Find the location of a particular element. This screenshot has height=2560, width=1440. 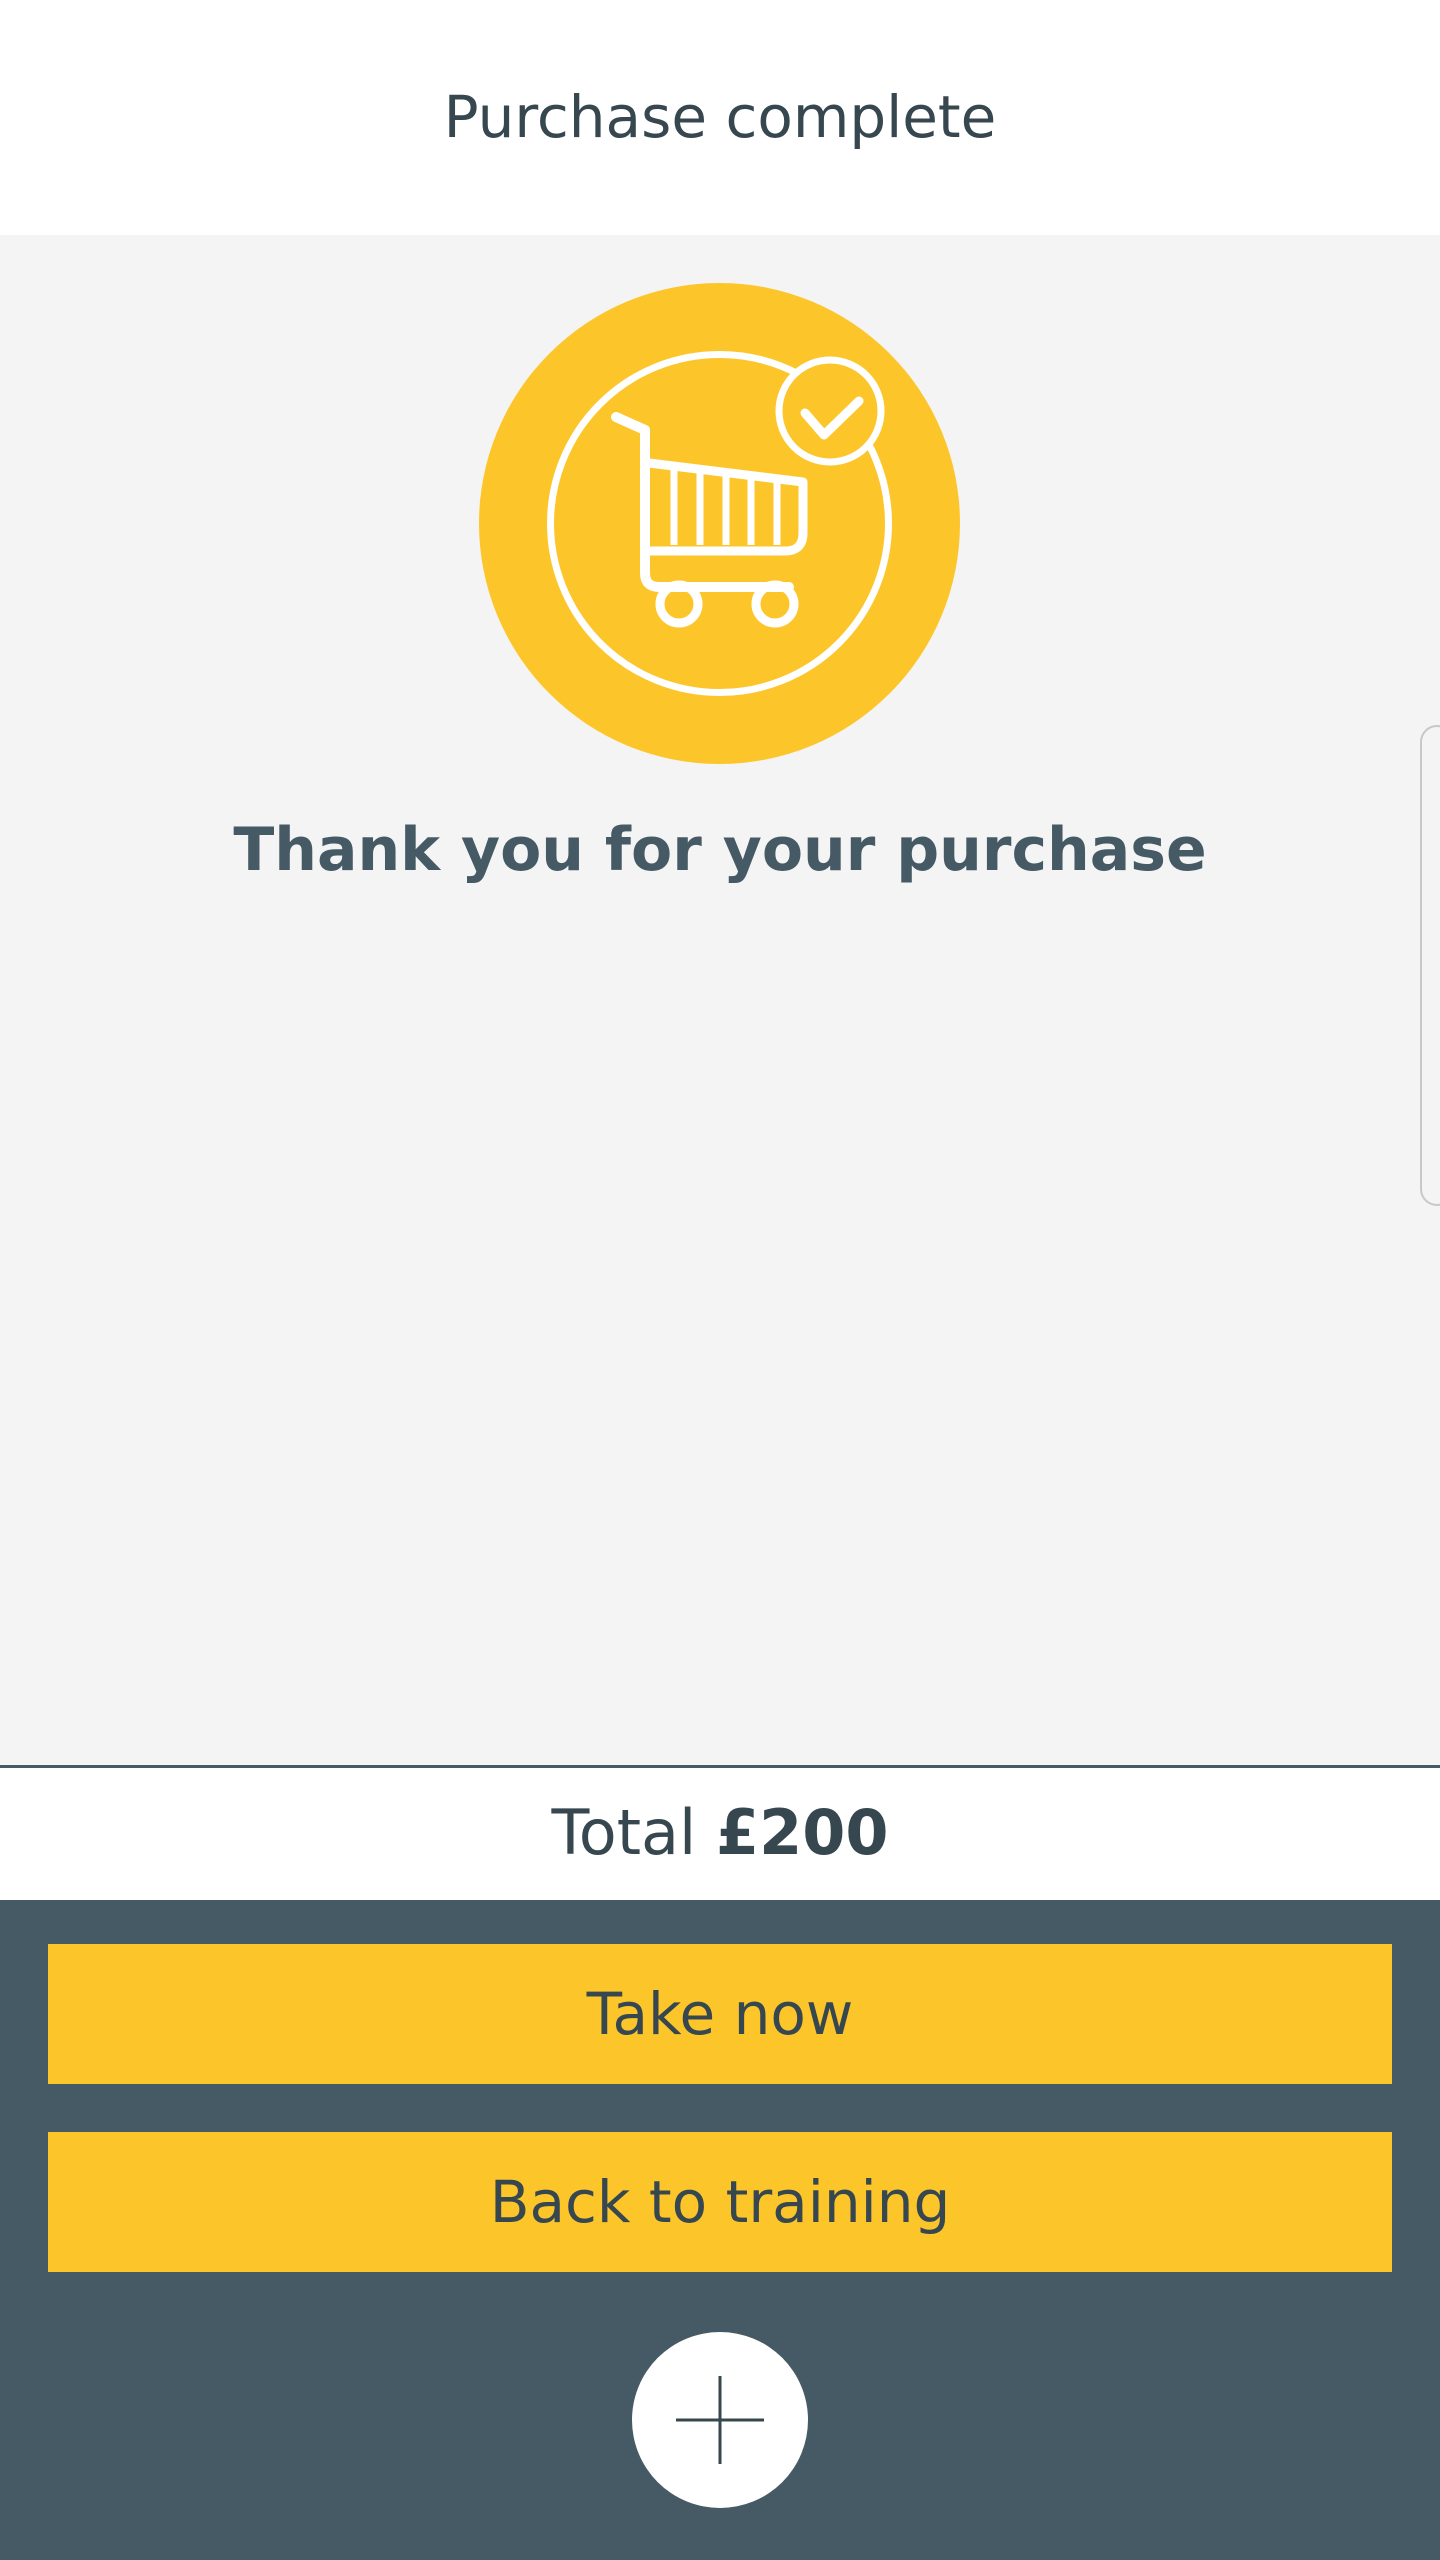

total-amount: £200 is located at coordinates (802, 1832).